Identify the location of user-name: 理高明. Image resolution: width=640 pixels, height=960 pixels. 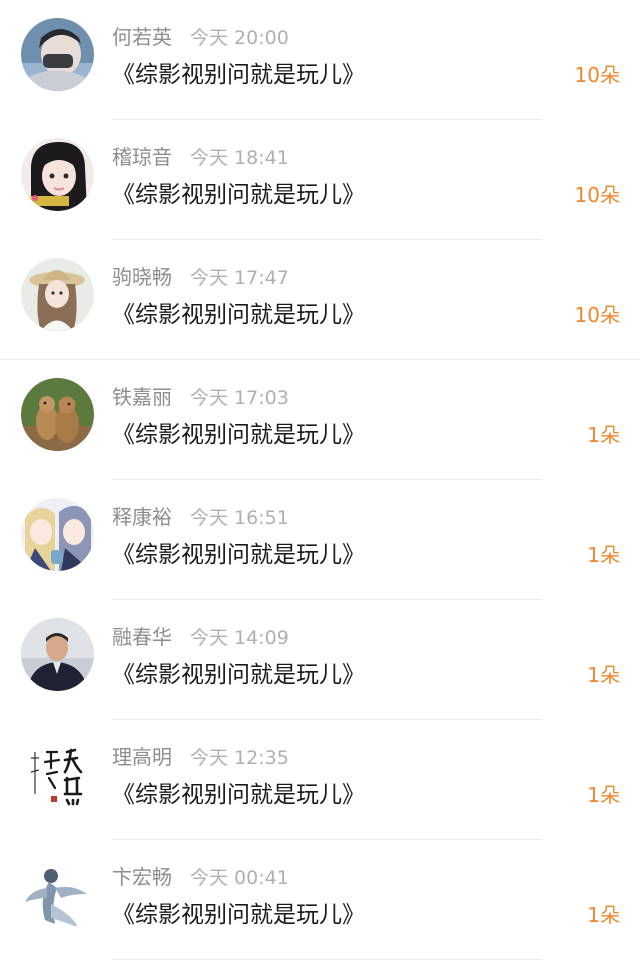
(142, 757).